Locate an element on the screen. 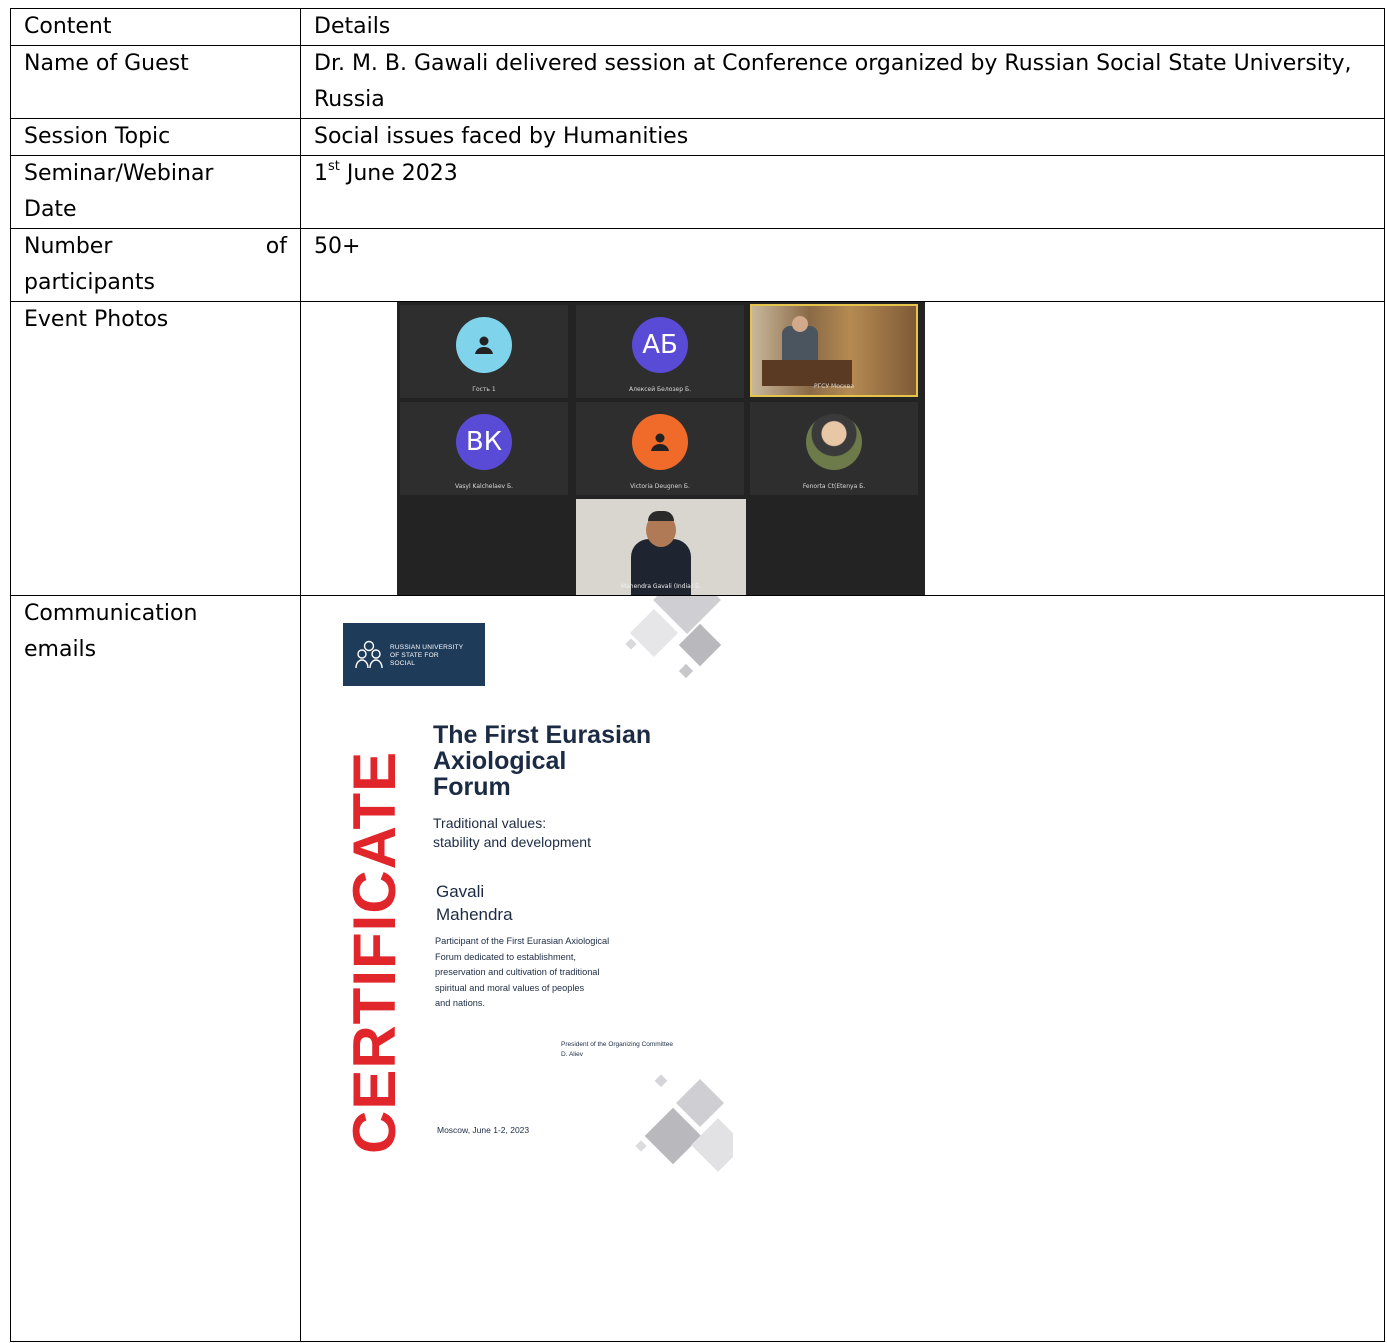 The width and height of the screenshot is (1387, 1343). initials-avatar: ВК is located at coordinates (484, 442).